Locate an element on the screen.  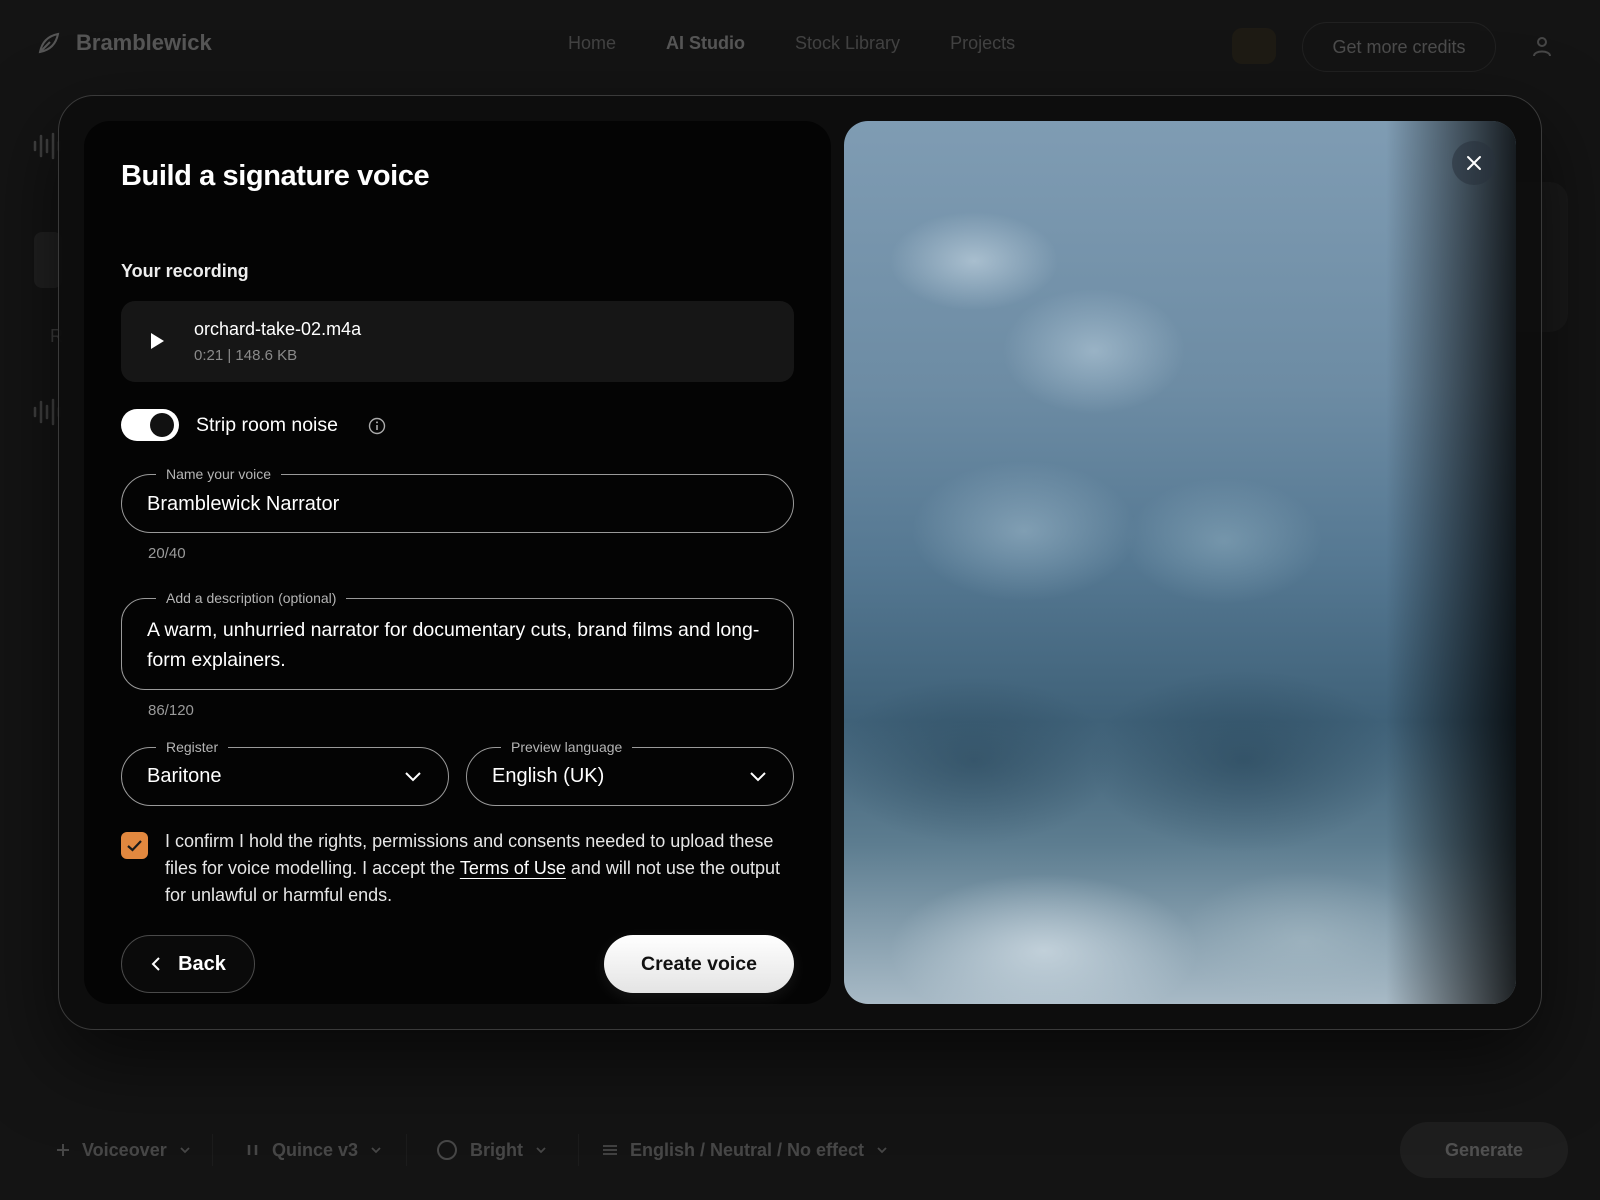
chevron-left-icon is located at coordinates (155, 964).